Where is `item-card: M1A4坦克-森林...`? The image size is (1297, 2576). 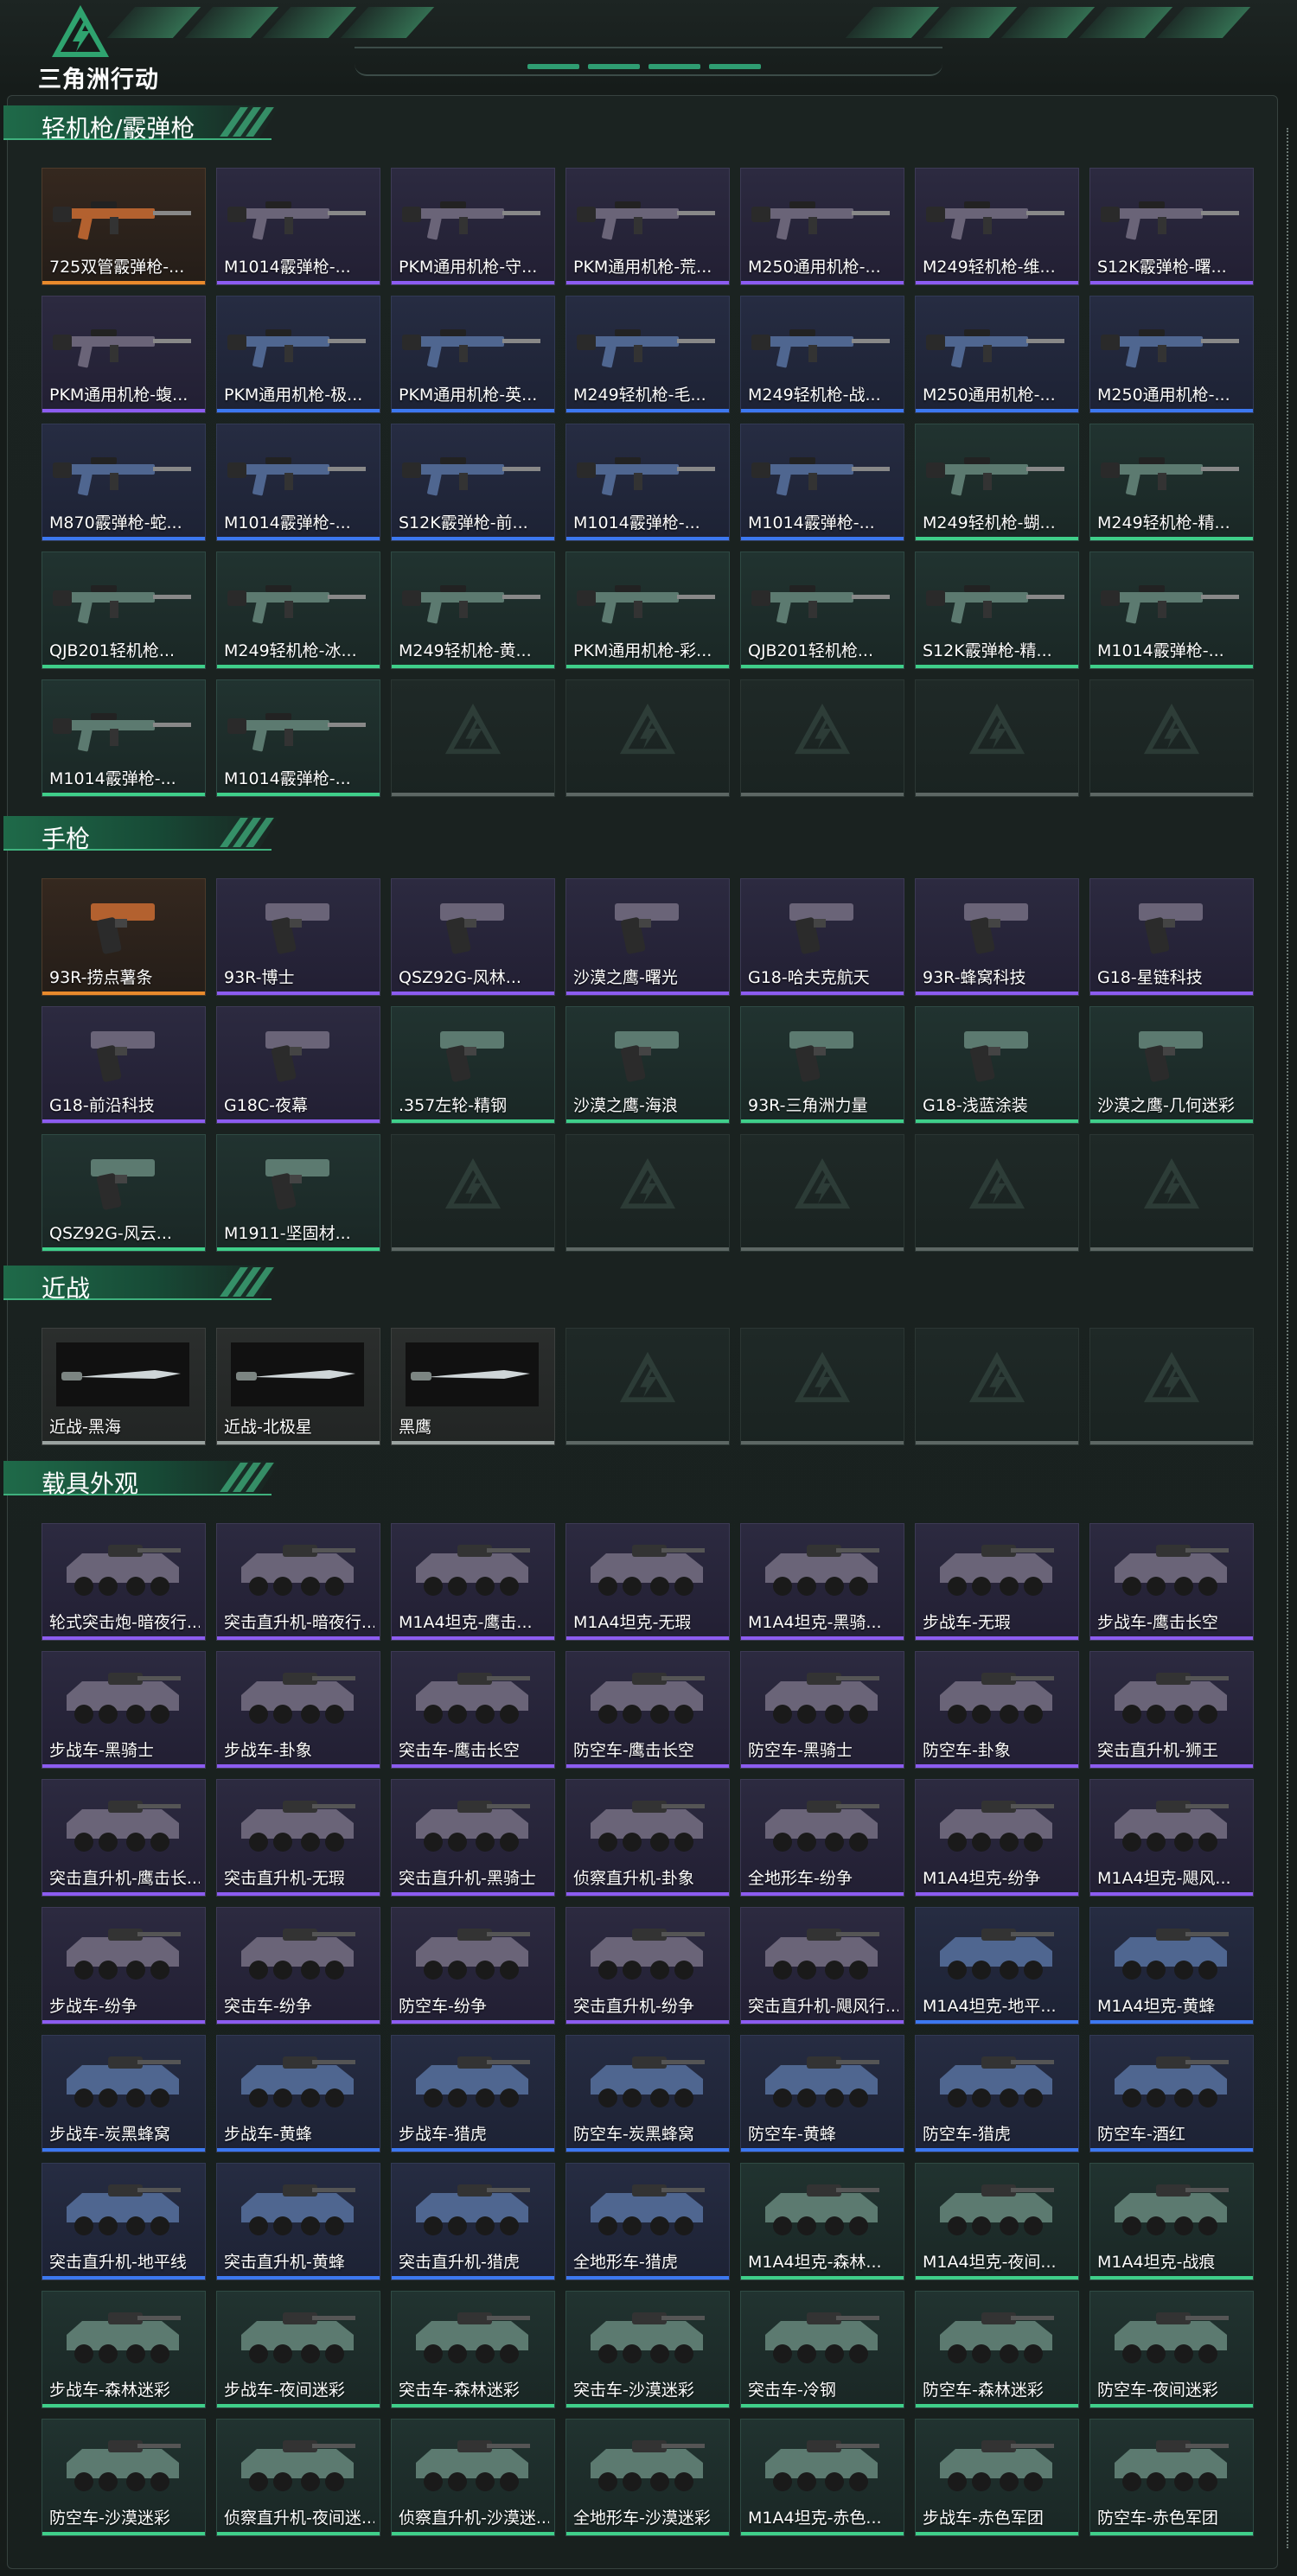 item-card: M1A4坦克-森林... is located at coordinates (822, 2221).